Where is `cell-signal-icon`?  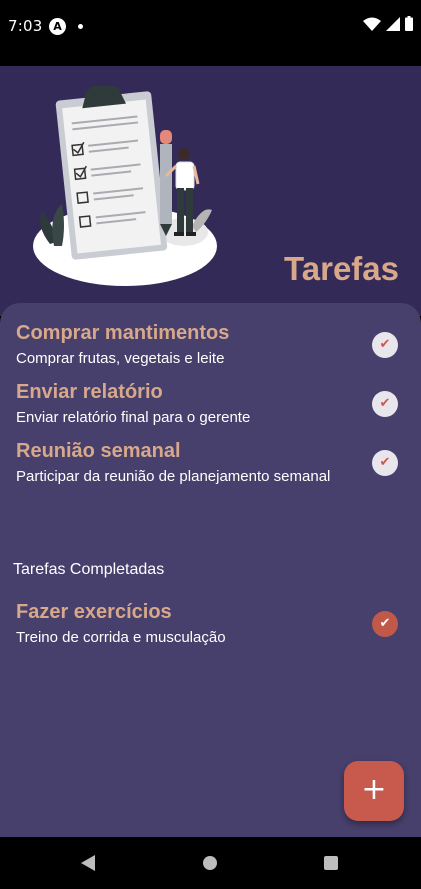 cell-signal-icon is located at coordinates (393, 23).